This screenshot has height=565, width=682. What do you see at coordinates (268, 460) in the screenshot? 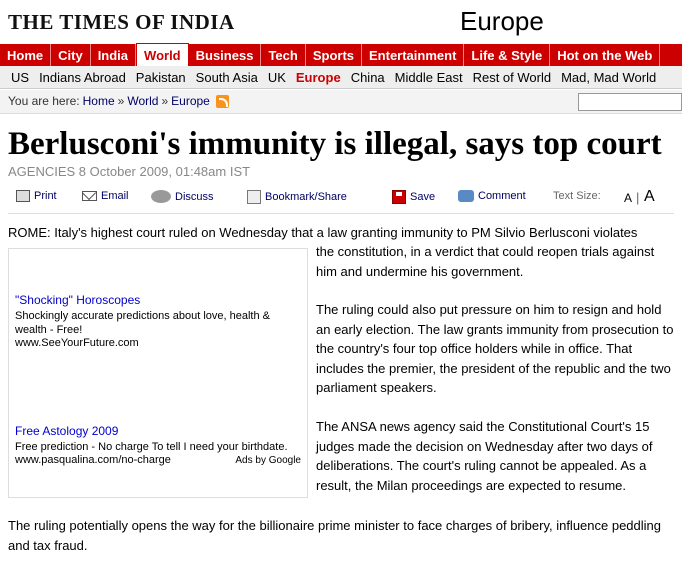
I see `ads-by-google: Ads by Google` at bounding box center [268, 460].